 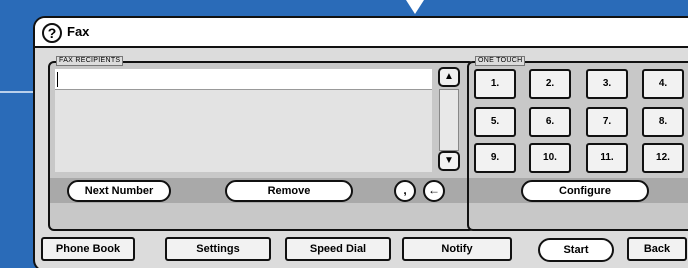 What do you see at coordinates (361, 33) in the screenshot?
I see `title-bar: ? Fax` at bounding box center [361, 33].